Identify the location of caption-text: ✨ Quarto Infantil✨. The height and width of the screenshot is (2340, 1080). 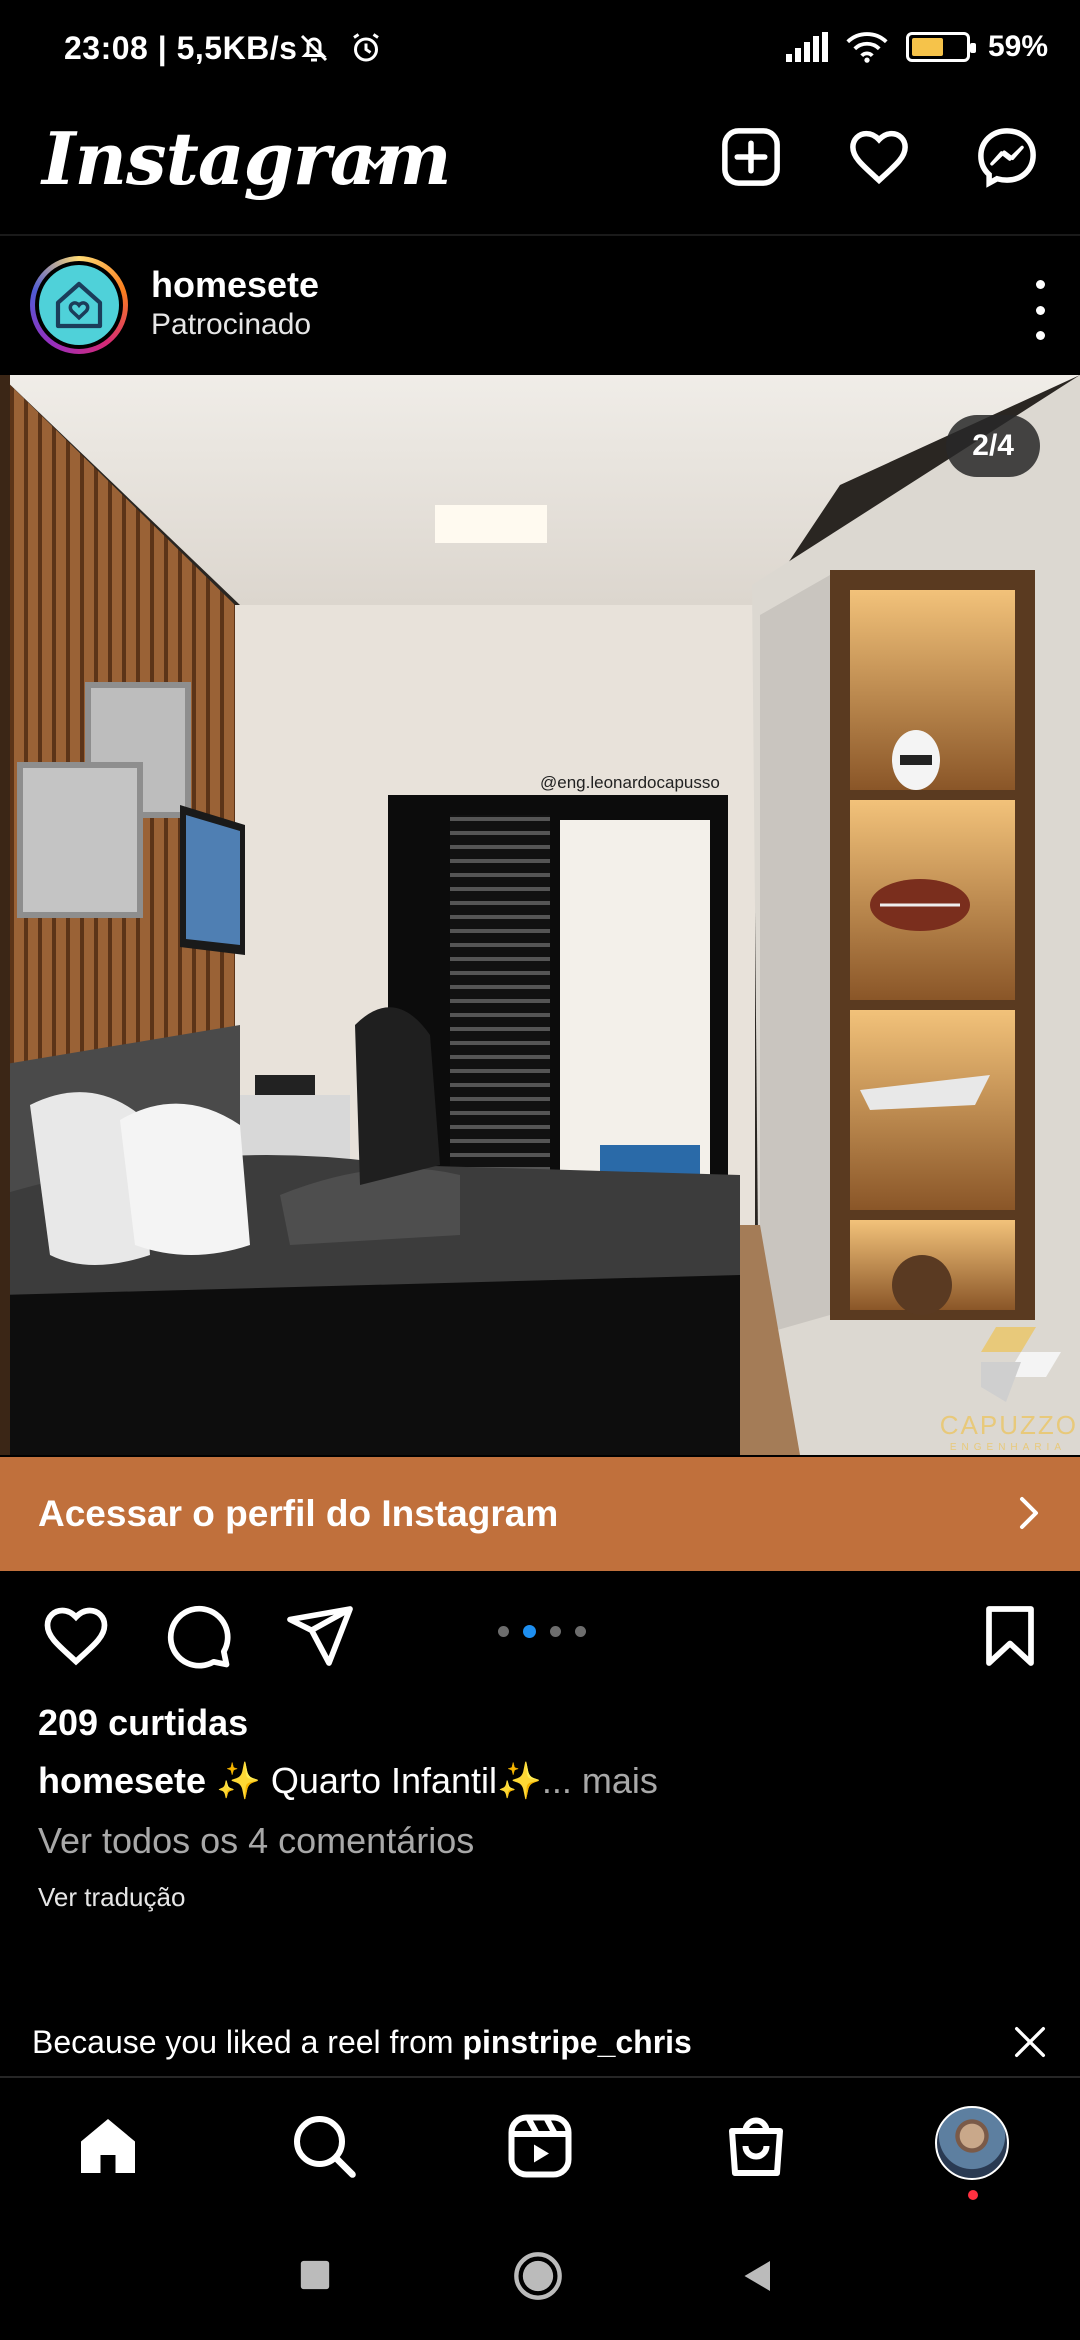
(374, 1780).